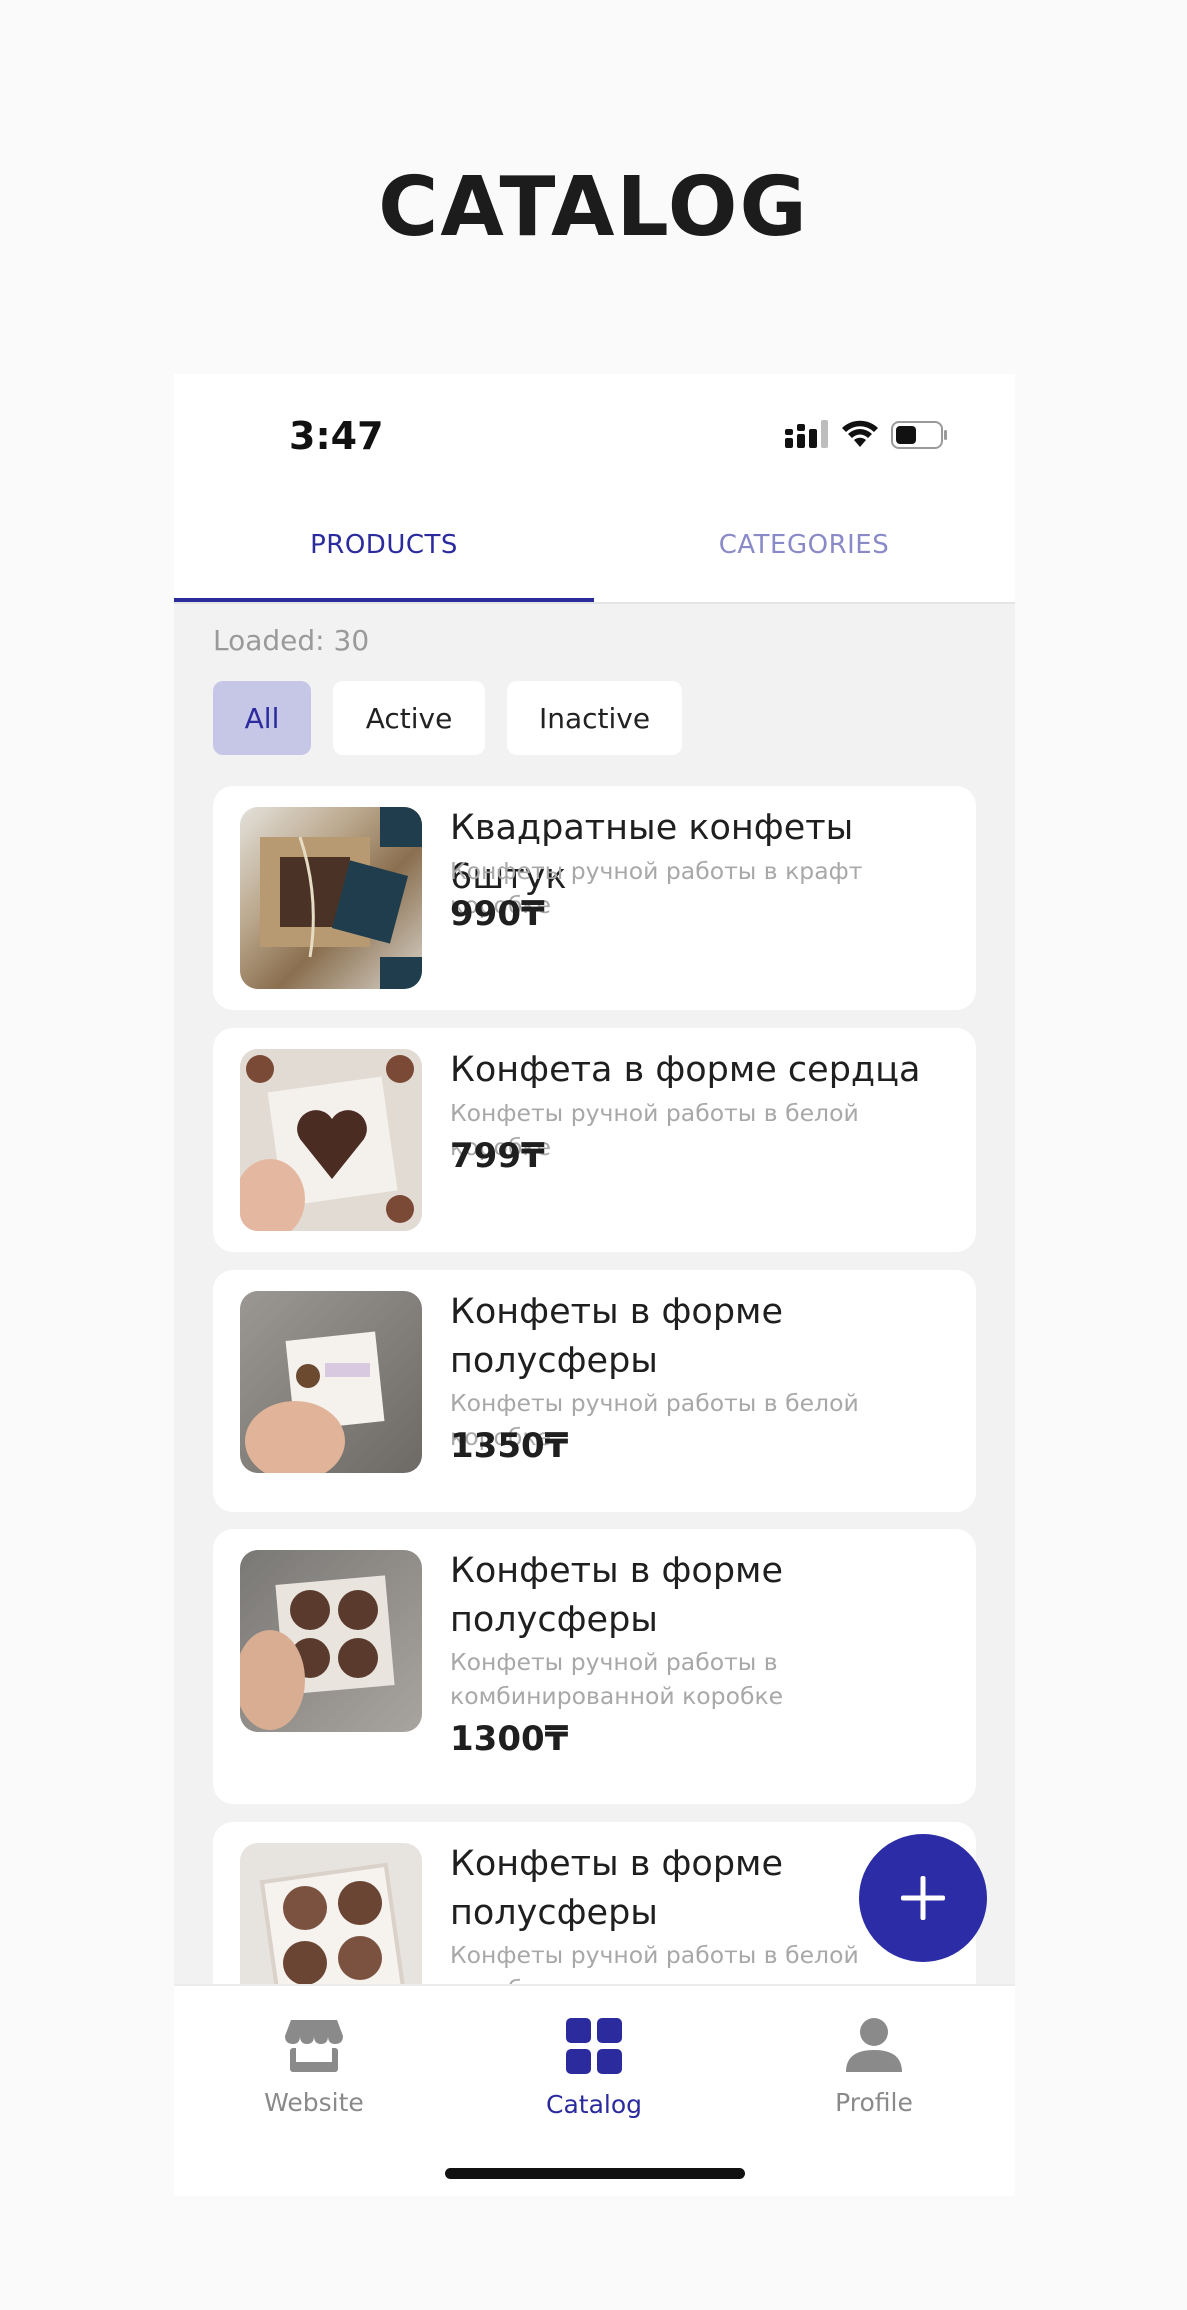  Describe the element at coordinates (594, 718) in the screenshot. I see `filter-inactive: Inactive` at that location.